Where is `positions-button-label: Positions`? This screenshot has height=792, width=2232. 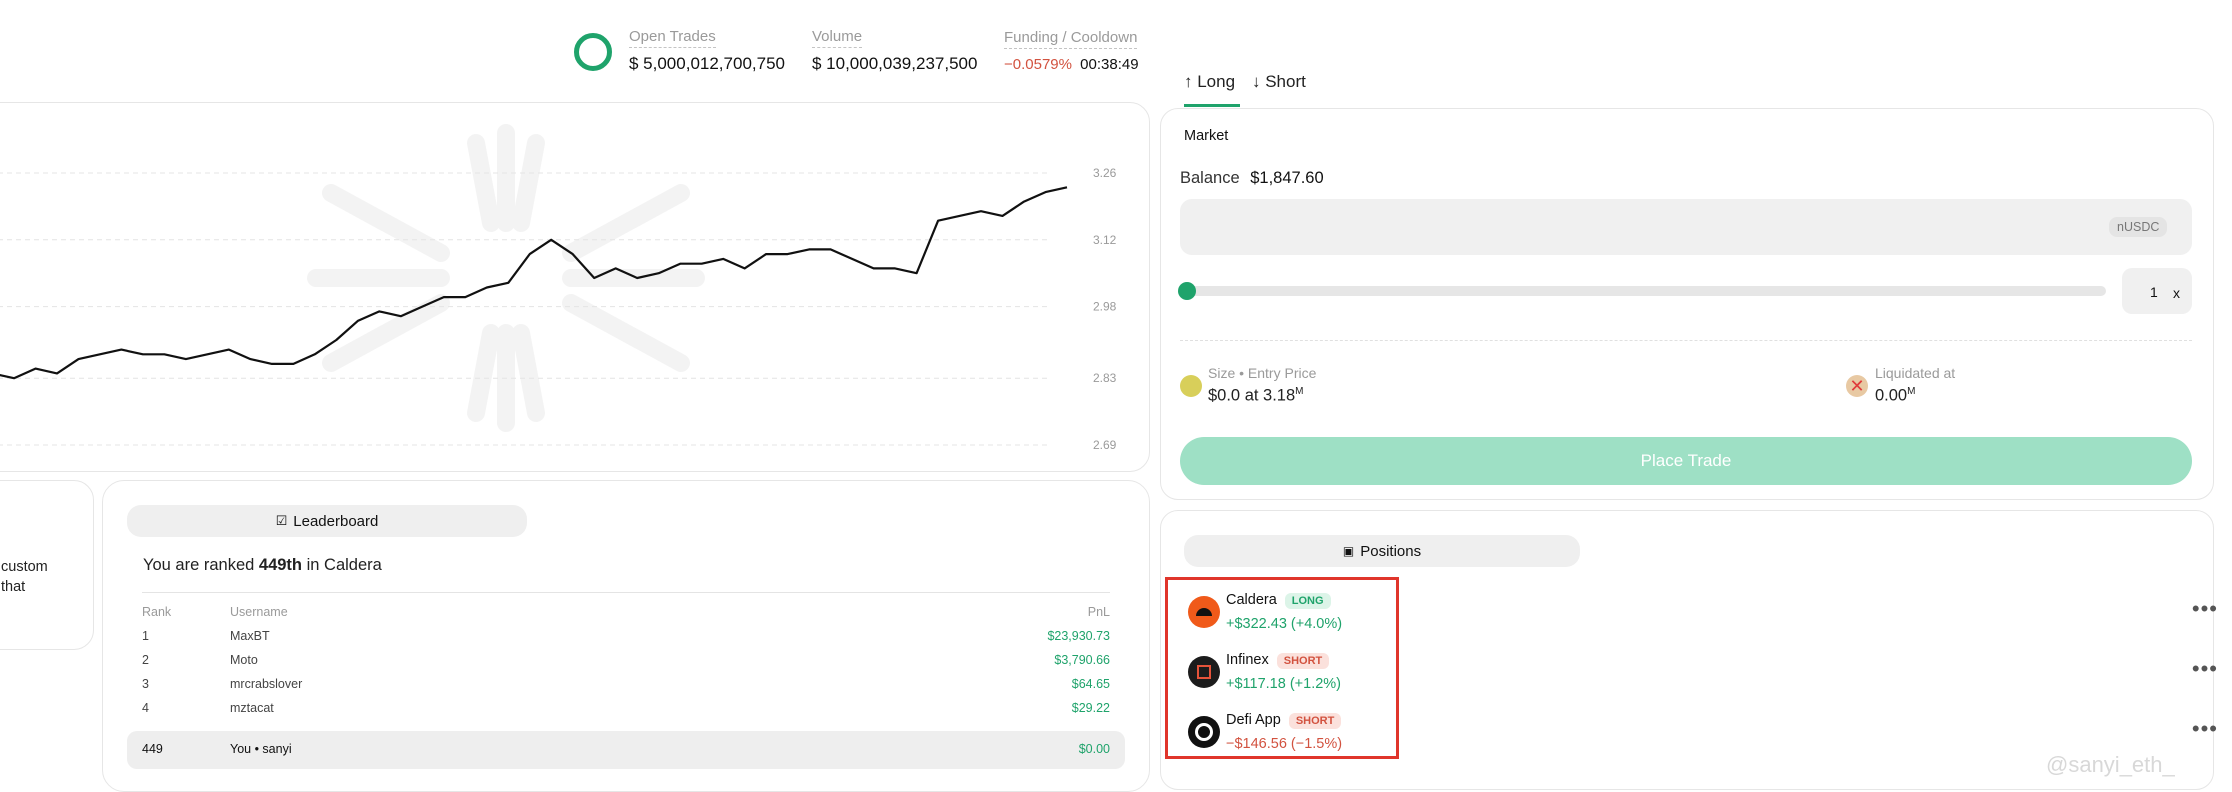
positions-button-label: Positions is located at coordinates (1391, 551).